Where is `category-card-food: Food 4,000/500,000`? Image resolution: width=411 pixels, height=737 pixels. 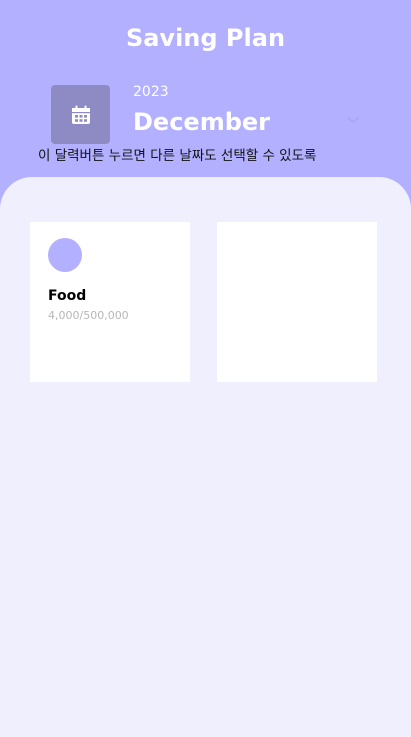
category-card-food: Food 4,000/500,000 is located at coordinates (110, 302).